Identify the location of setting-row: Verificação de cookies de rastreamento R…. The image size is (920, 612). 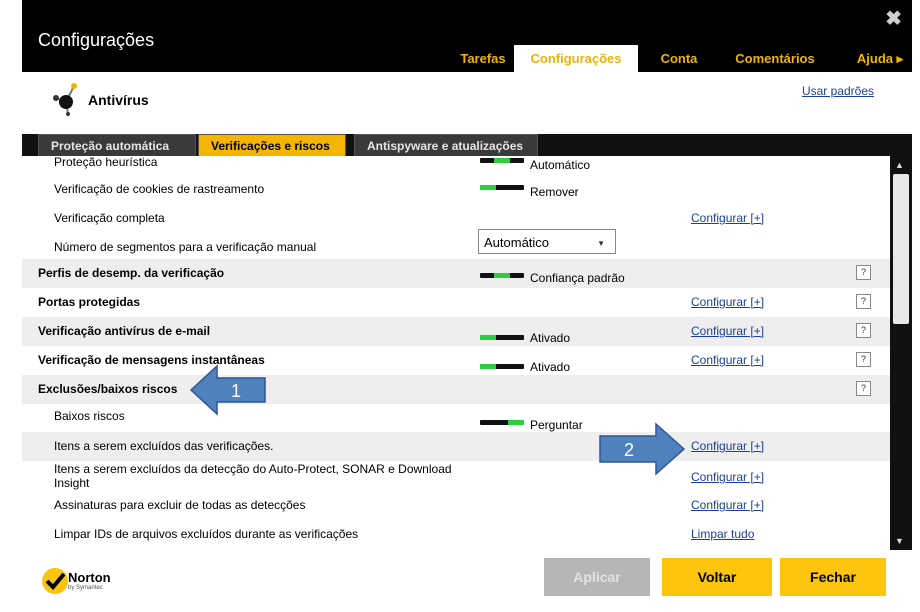
(456, 189).